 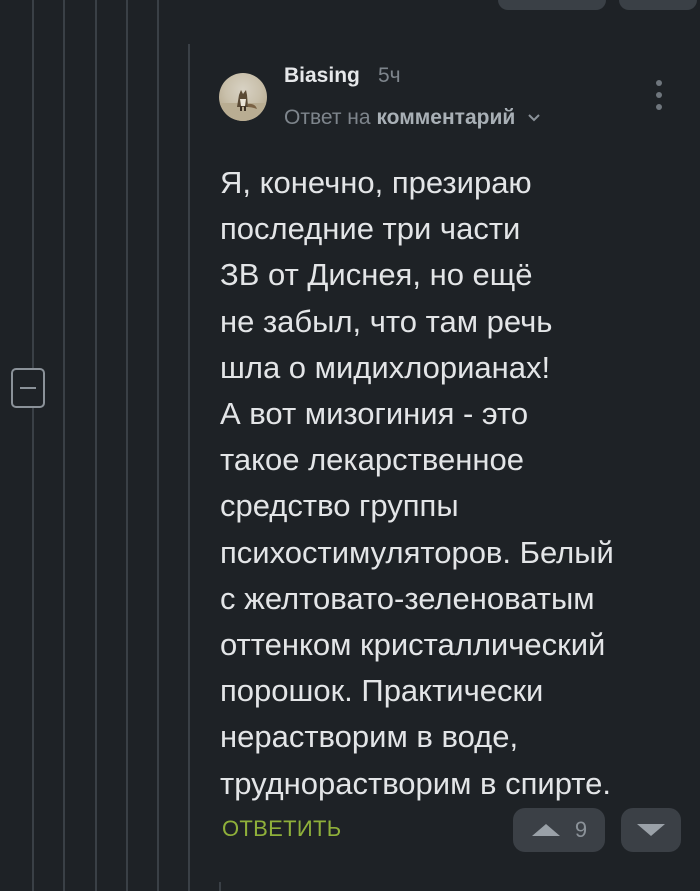 What do you see at coordinates (372, 460) in the screenshot?
I see `comment-line: такое лекарственное` at bounding box center [372, 460].